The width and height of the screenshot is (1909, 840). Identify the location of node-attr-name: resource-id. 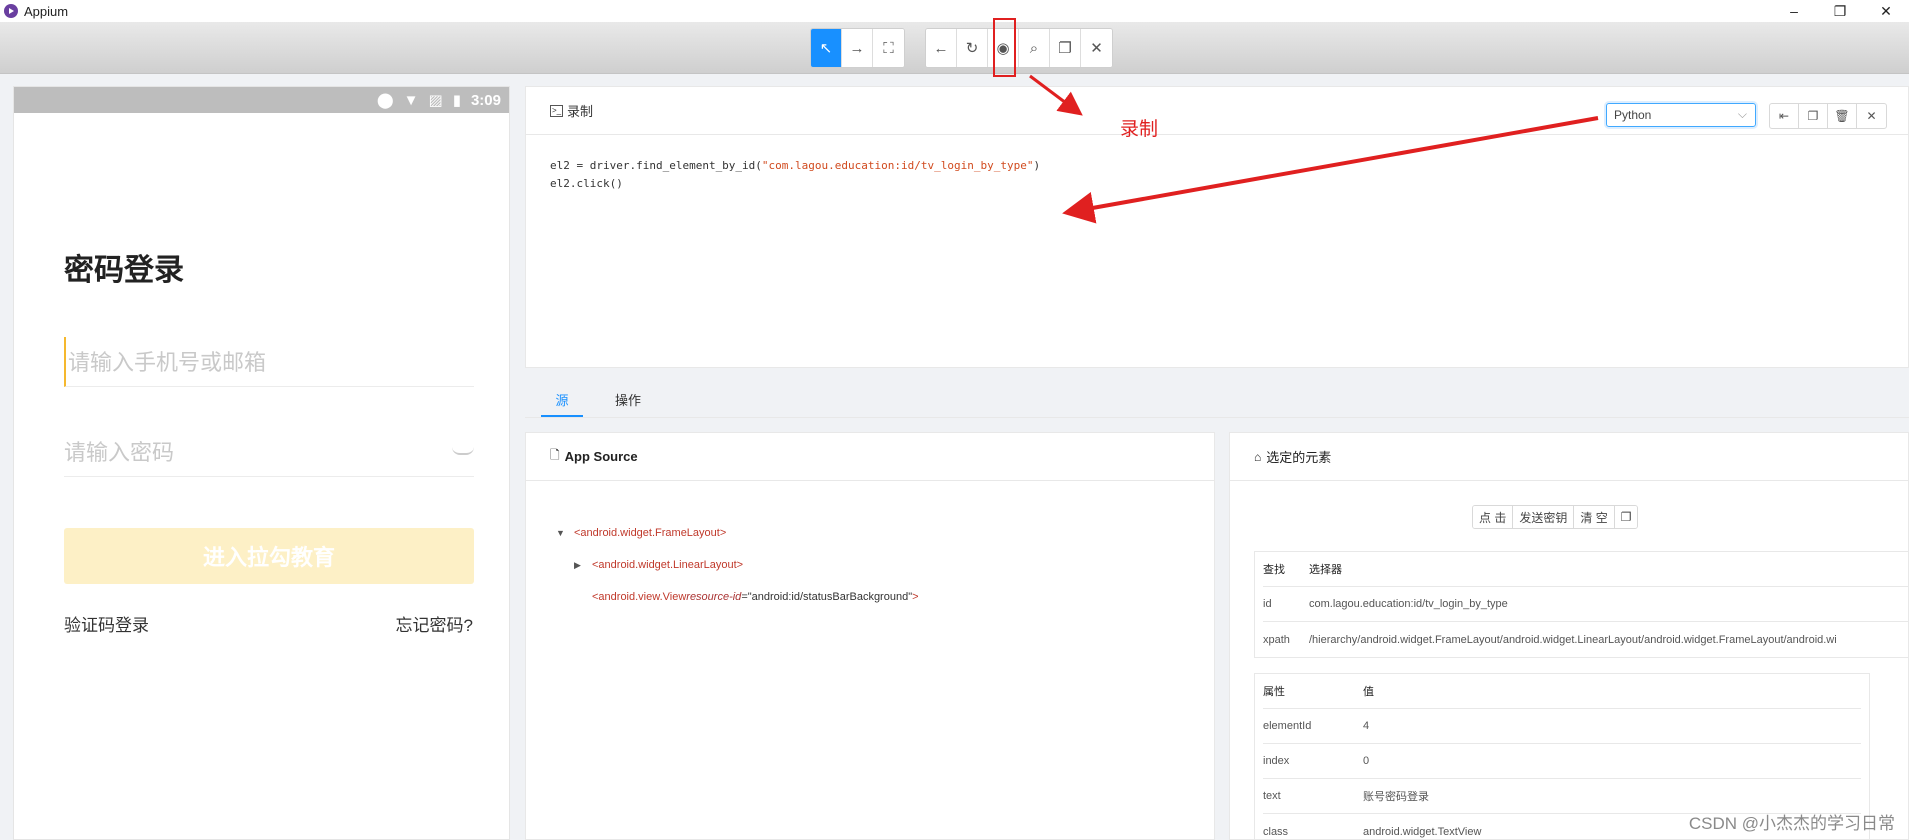
(714, 597).